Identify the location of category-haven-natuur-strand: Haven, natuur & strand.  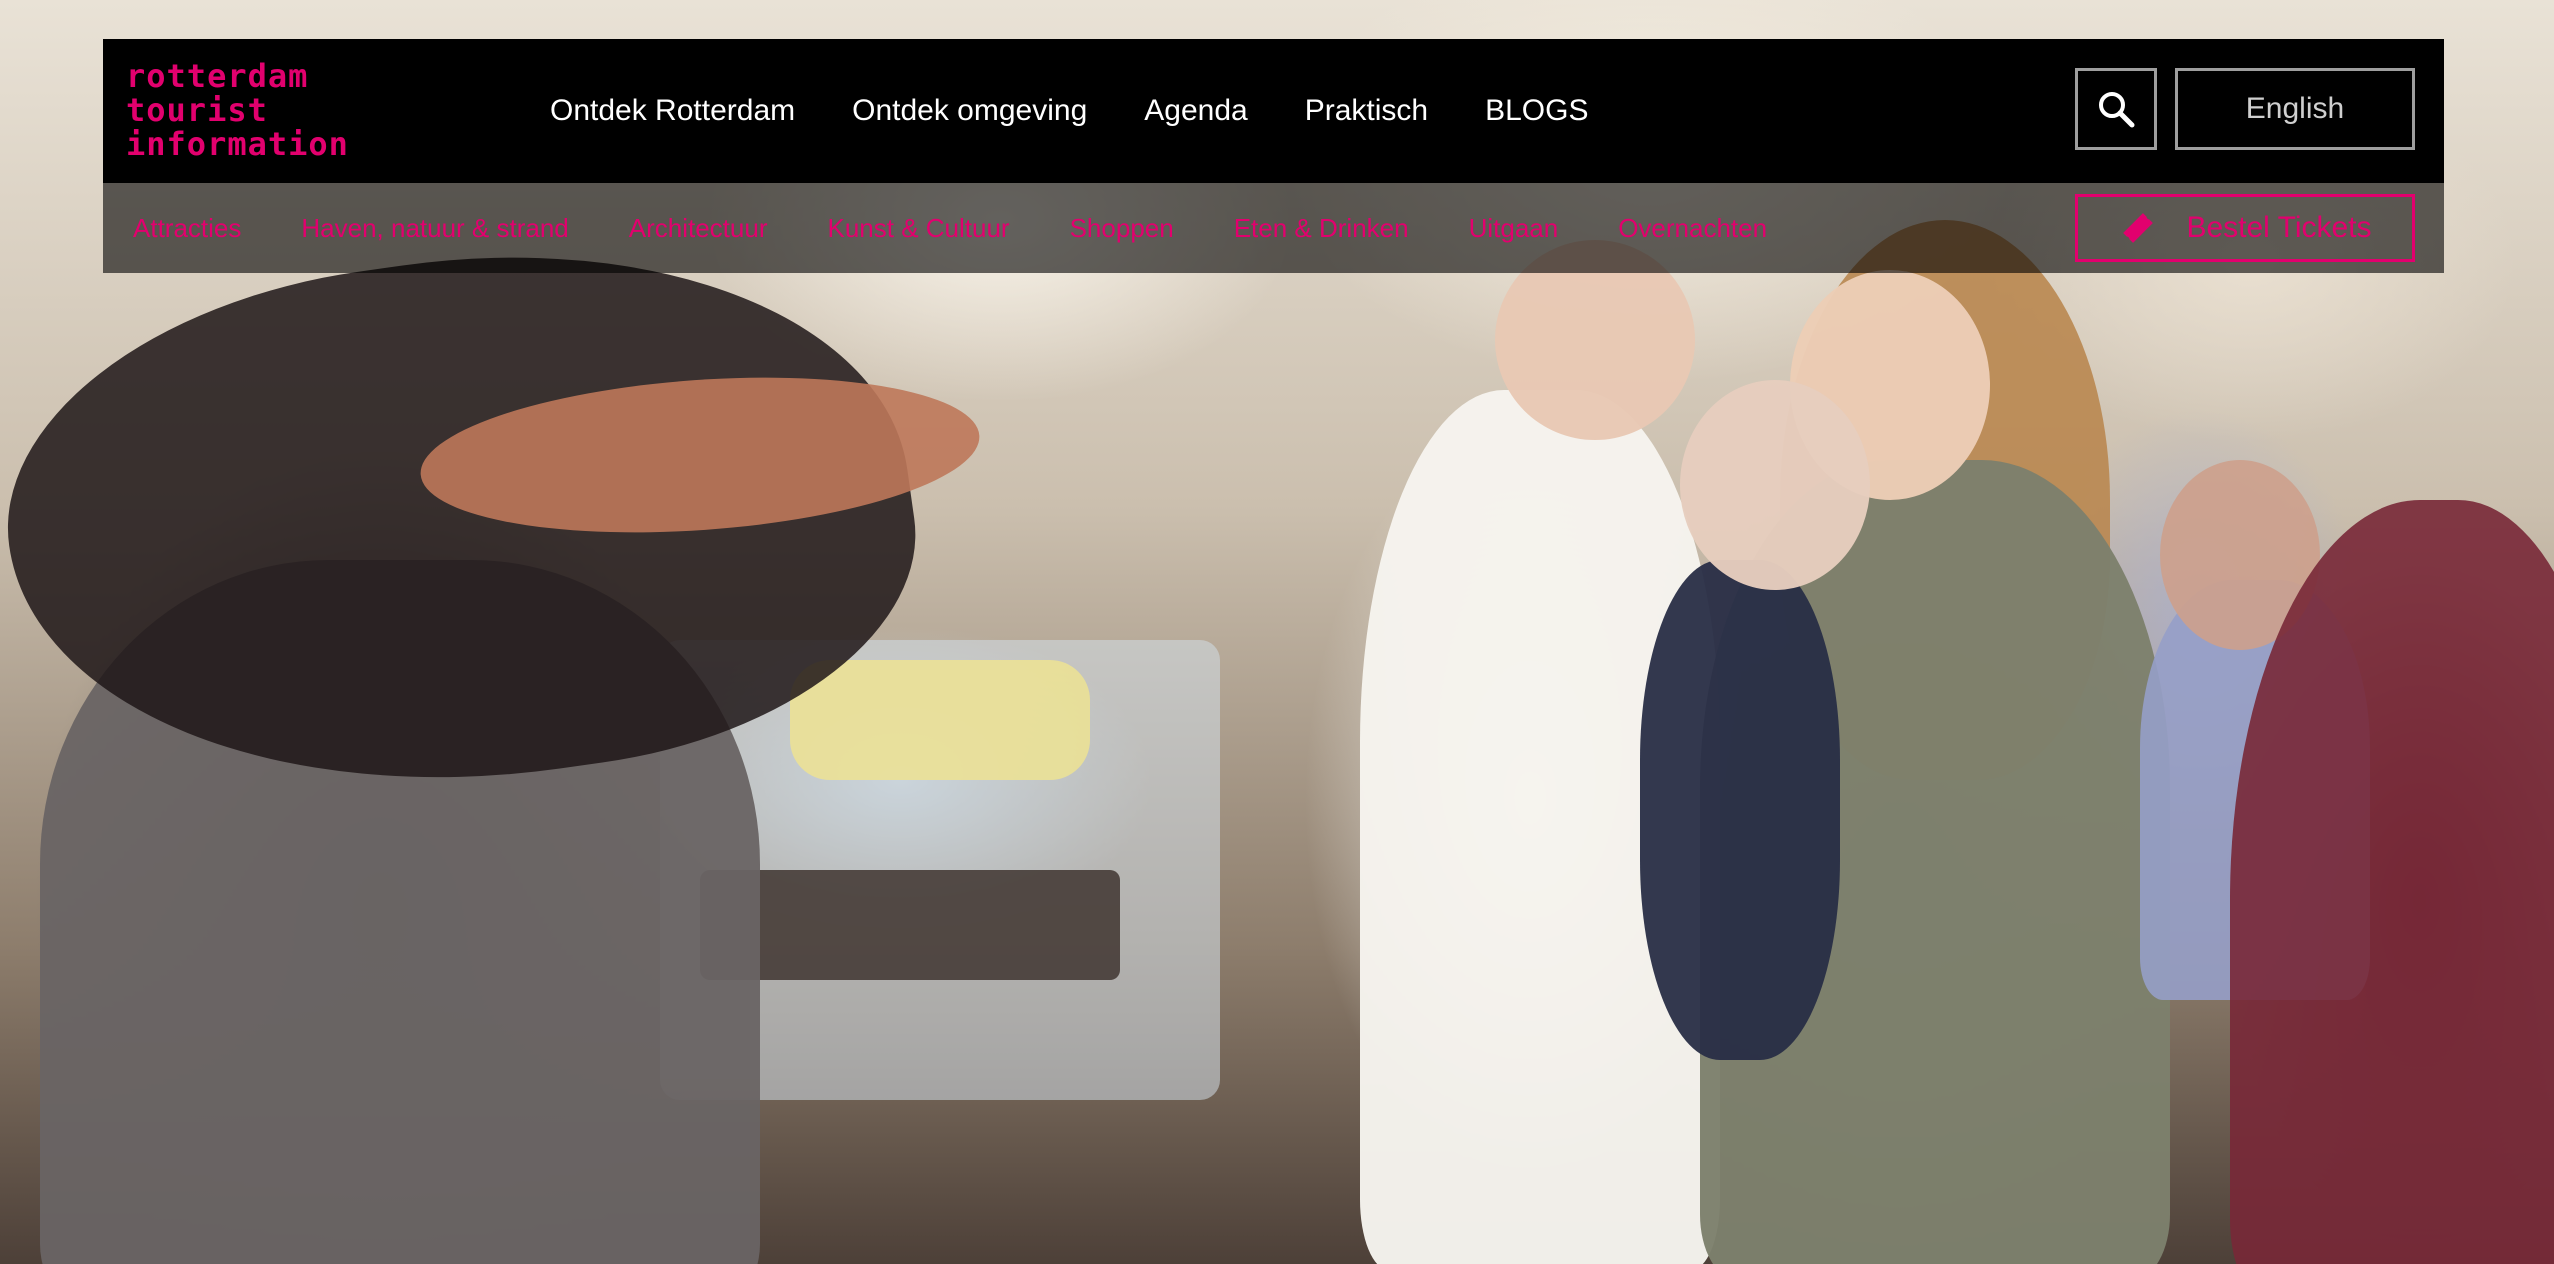
(434, 228).